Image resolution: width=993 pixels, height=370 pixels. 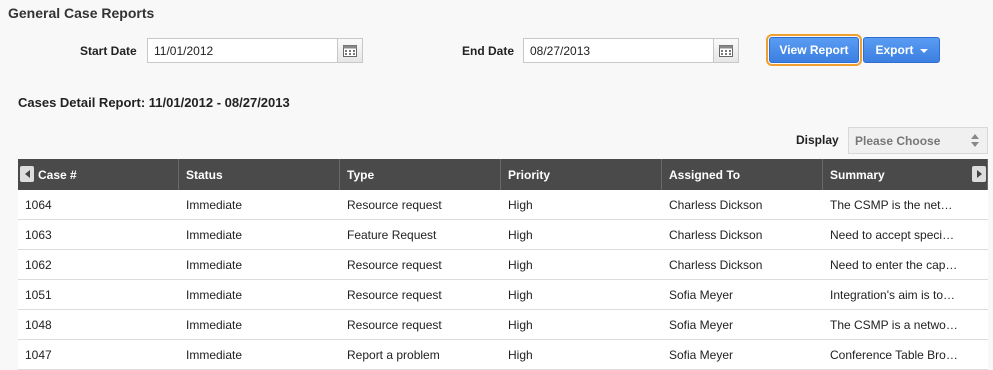 What do you see at coordinates (488, 51) in the screenshot?
I see `end-date-label: End Date` at bounding box center [488, 51].